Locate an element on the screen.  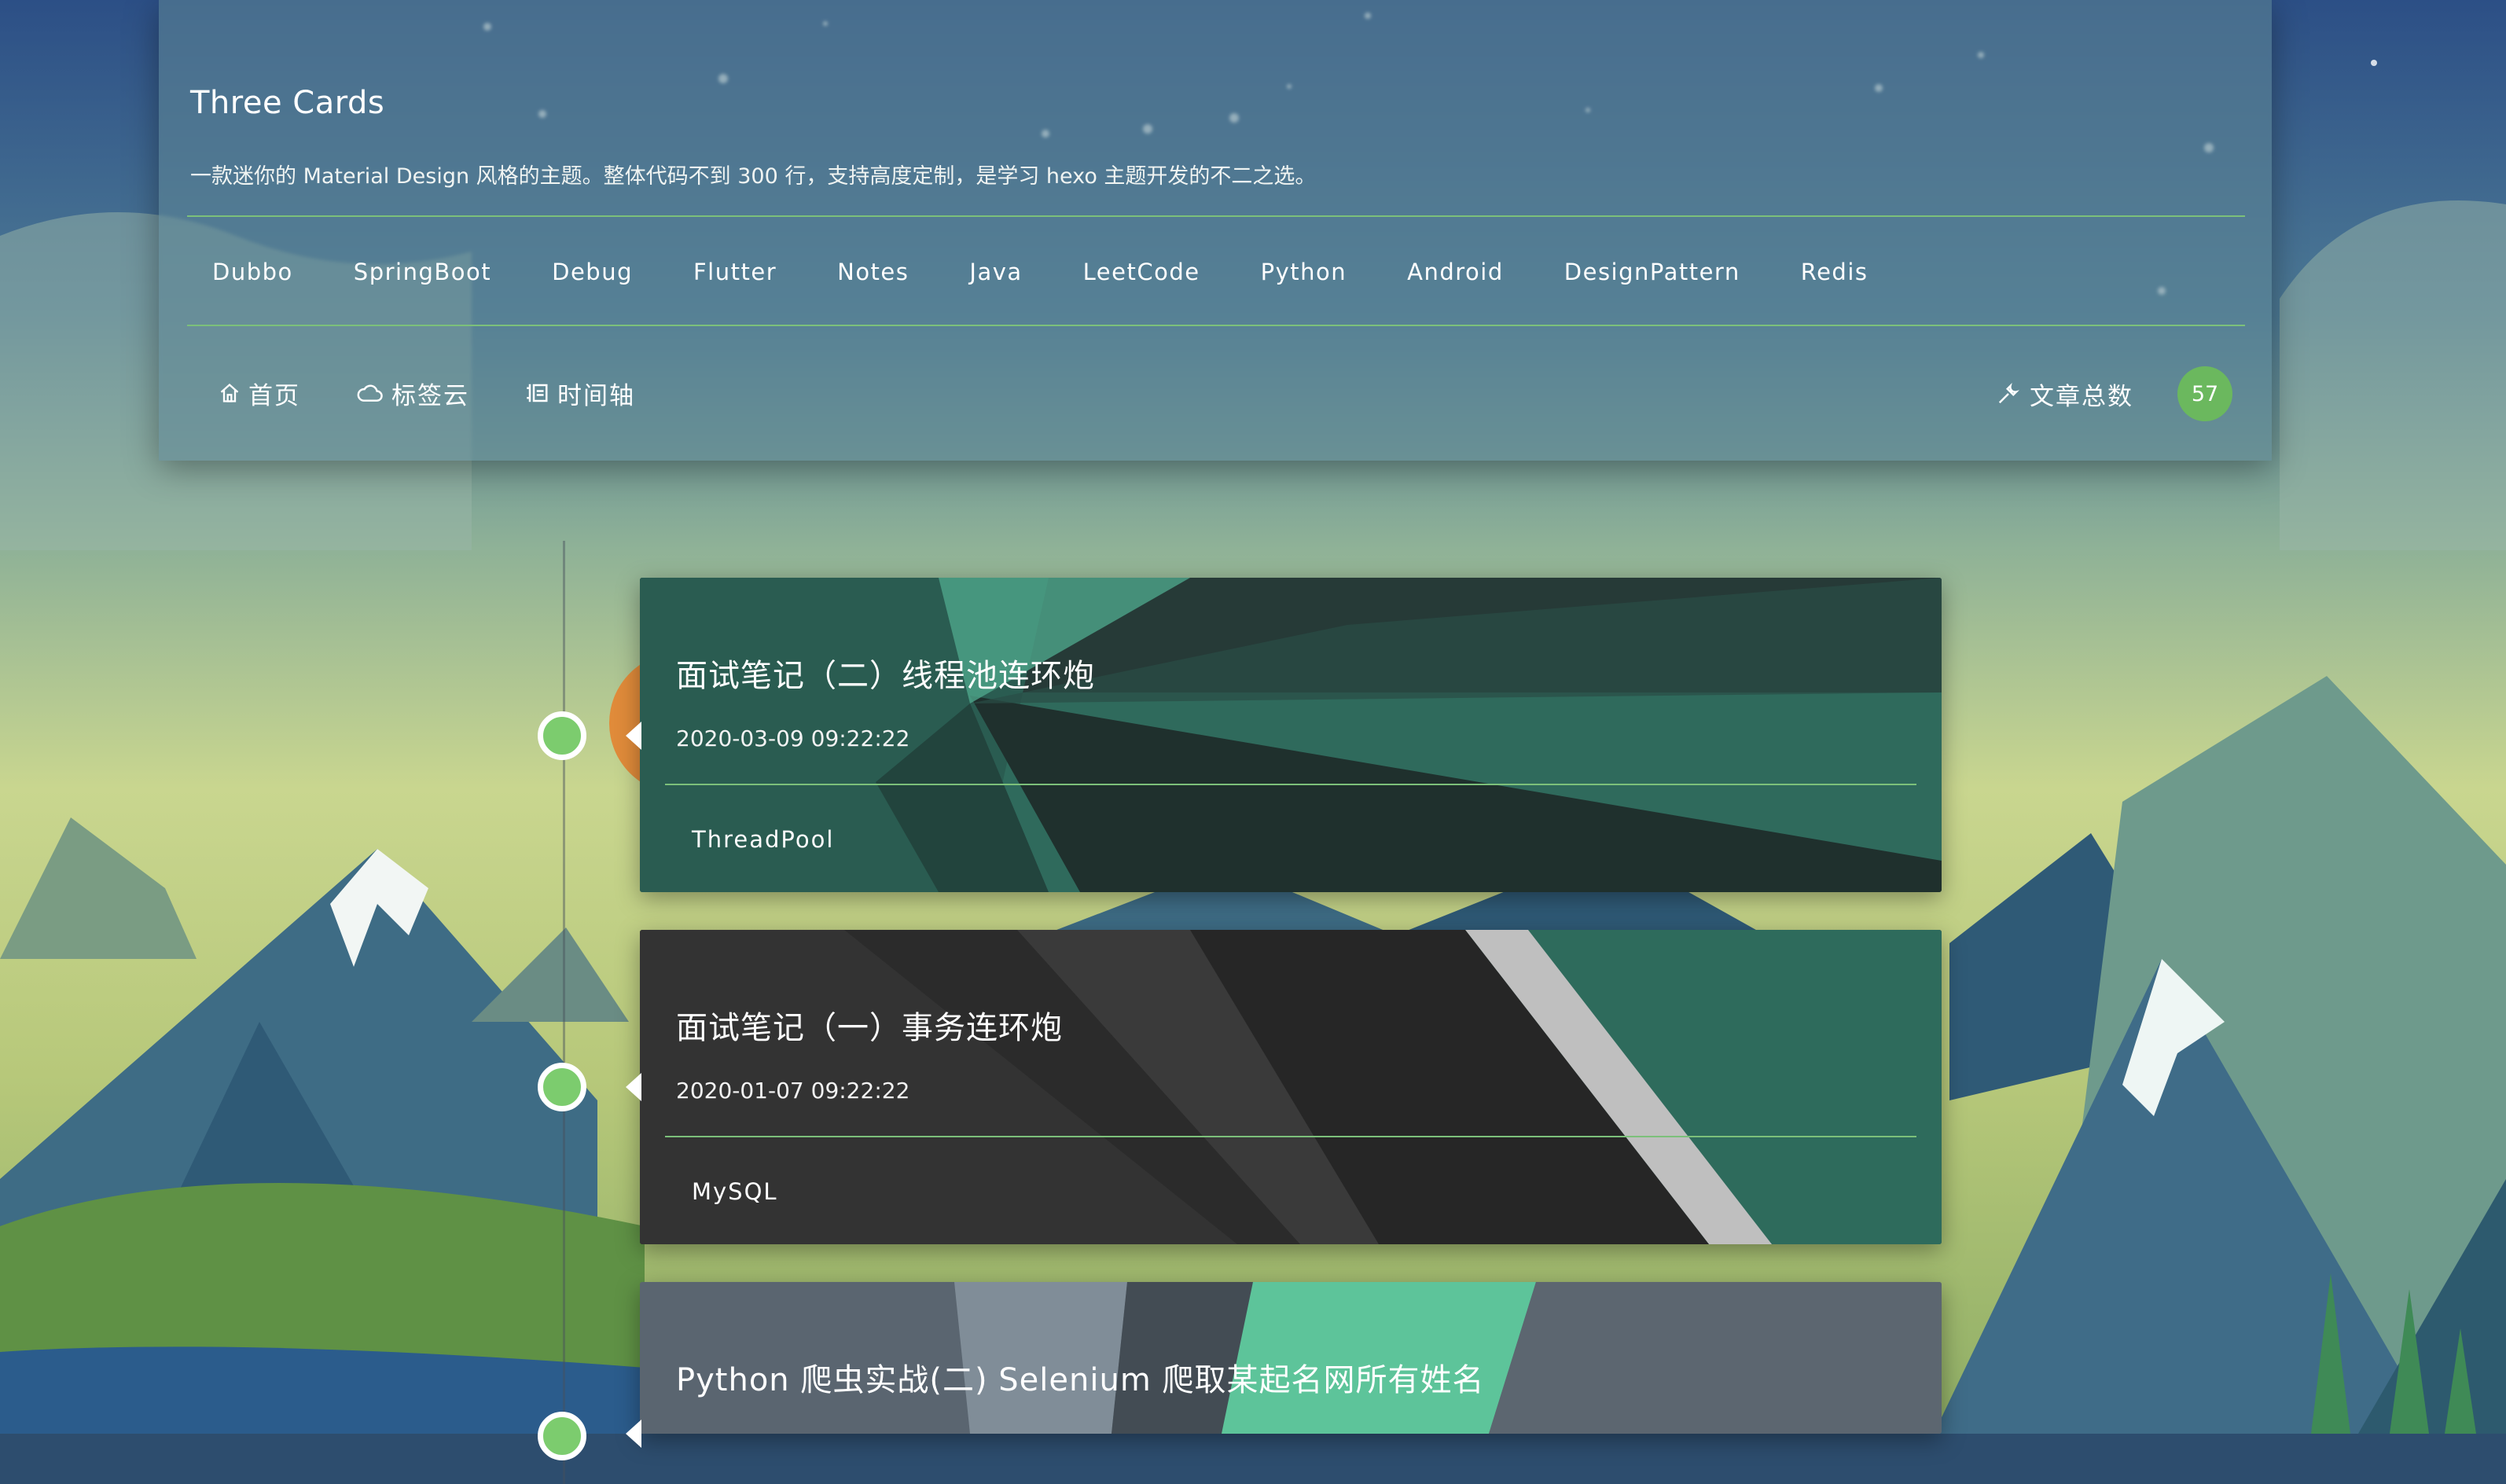
article-count: 文章总数 57 is located at coordinates (2114, 393).